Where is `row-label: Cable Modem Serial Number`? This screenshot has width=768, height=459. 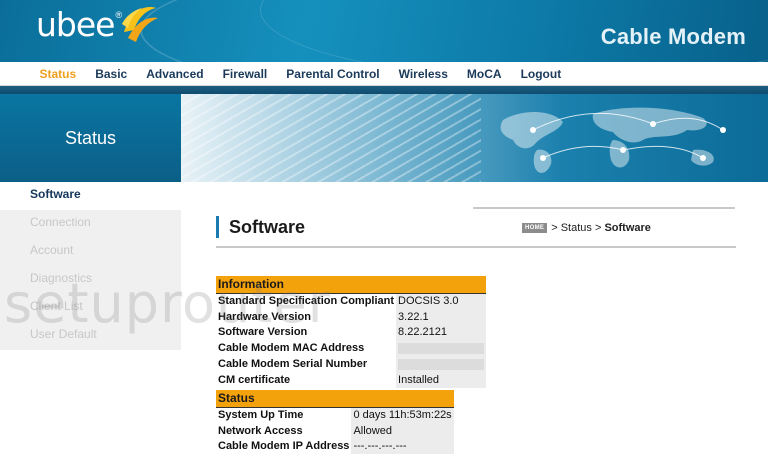
row-label: Cable Modem Serial Number is located at coordinates (306, 364).